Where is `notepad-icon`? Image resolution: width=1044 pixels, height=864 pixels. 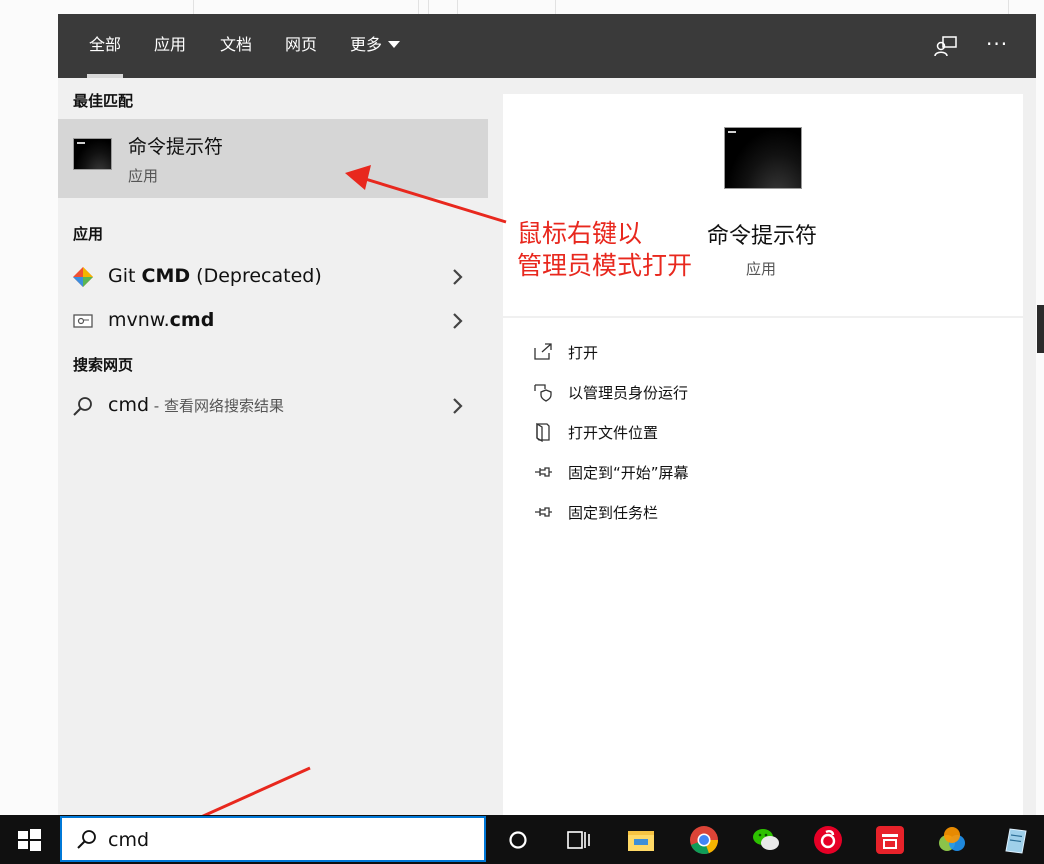 notepad-icon is located at coordinates (1015, 840).